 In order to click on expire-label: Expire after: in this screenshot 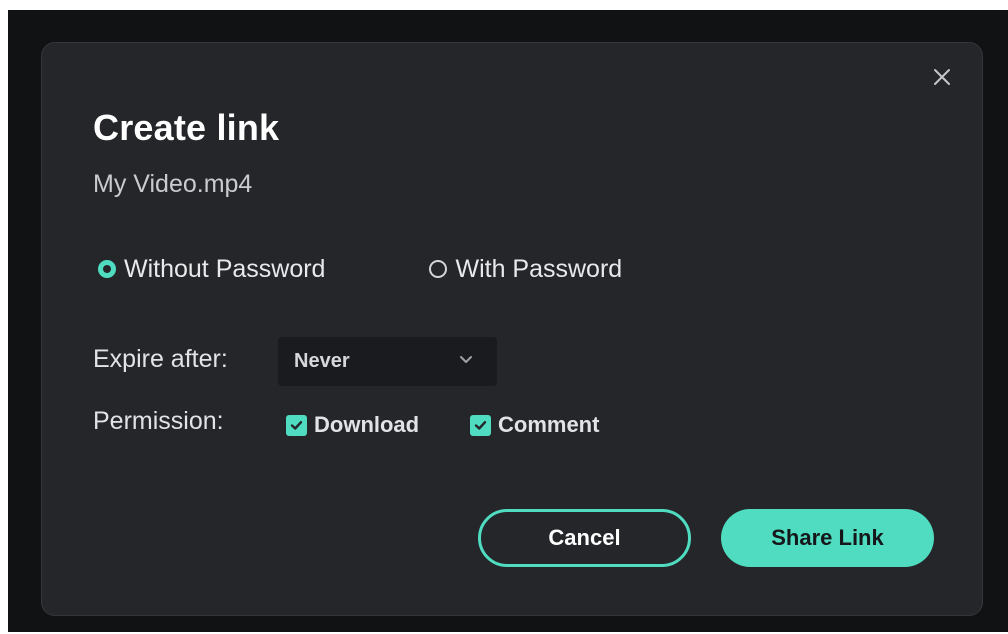, I will do `click(160, 359)`.